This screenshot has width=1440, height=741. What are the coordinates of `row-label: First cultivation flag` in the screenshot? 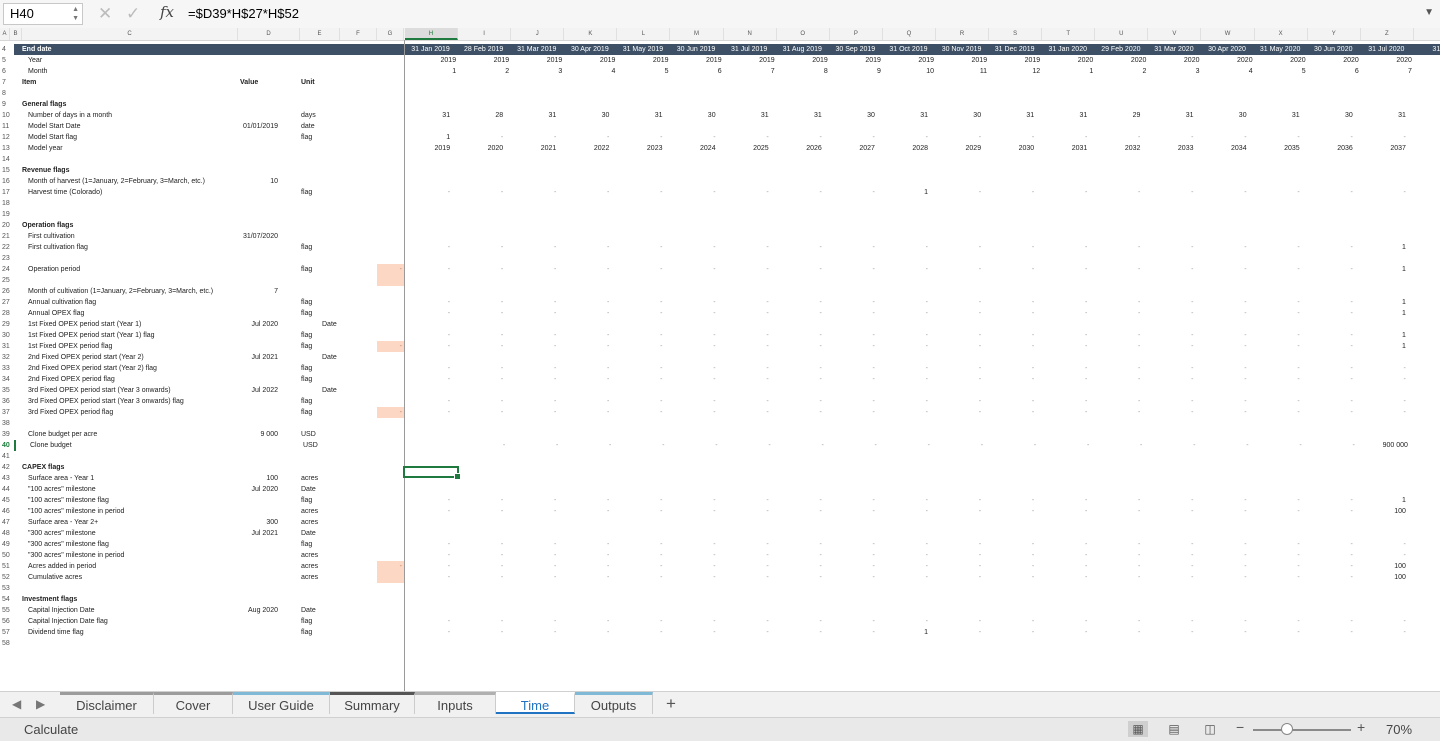 It's located at (58, 247).